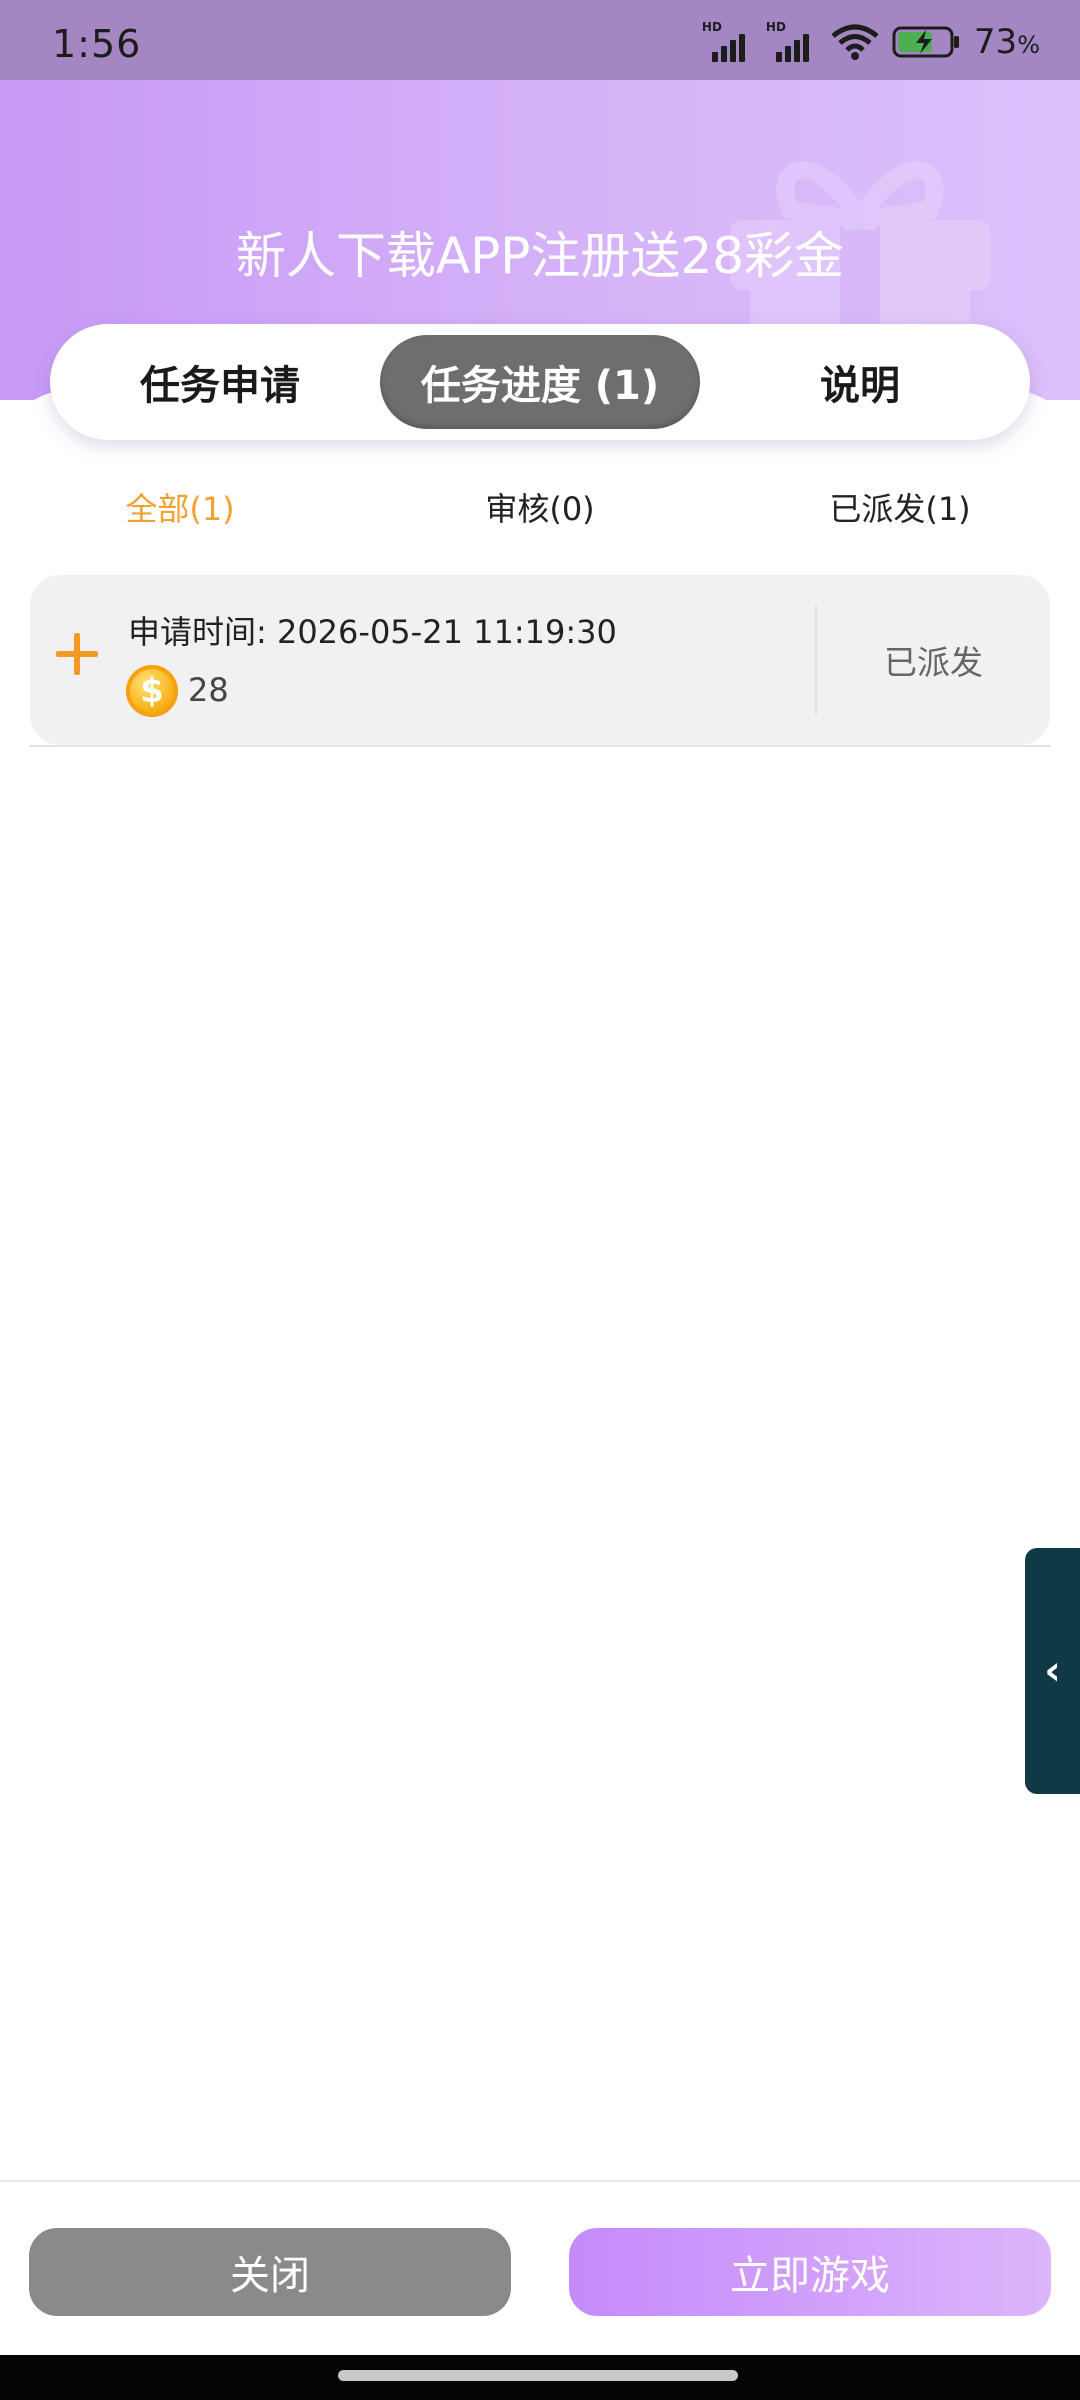 This screenshot has width=1080, height=2400. What do you see at coordinates (925, 42) in the screenshot?
I see `battery-charging-icon` at bounding box center [925, 42].